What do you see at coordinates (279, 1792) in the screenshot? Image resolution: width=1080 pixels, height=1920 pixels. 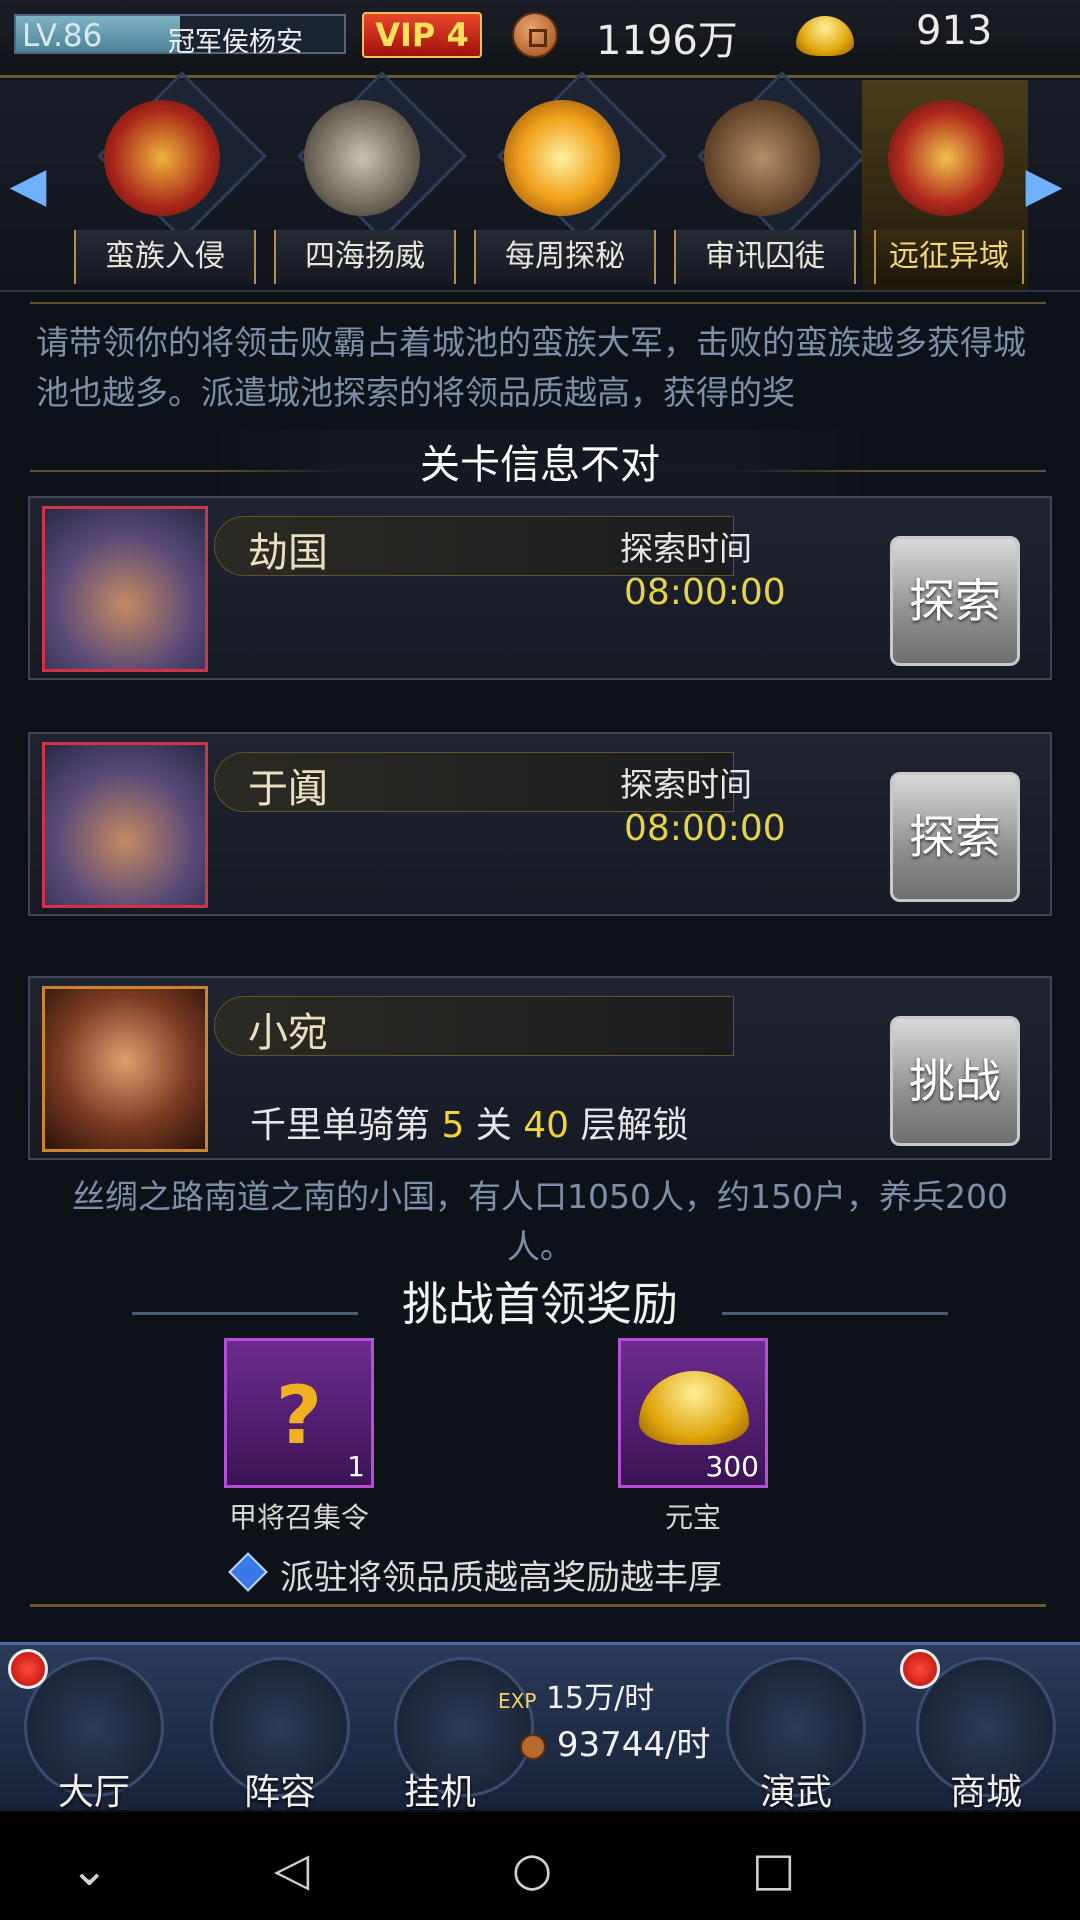 I see `nav-label: 阵容` at bounding box center [279, 1792].